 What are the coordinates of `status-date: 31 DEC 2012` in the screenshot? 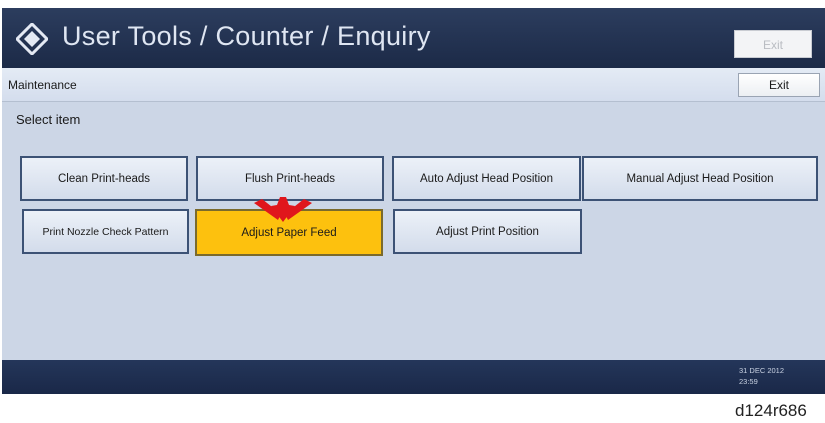 It's located at (762, 370).